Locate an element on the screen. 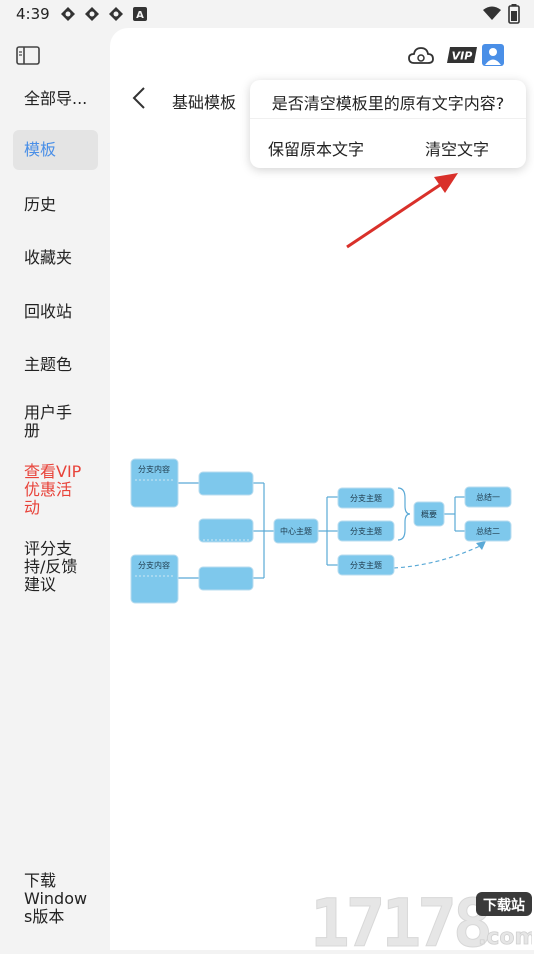 The height and width of the screenshot is (954, 534). summary-item-label: 总结一 is located at coordinates (488, 497).